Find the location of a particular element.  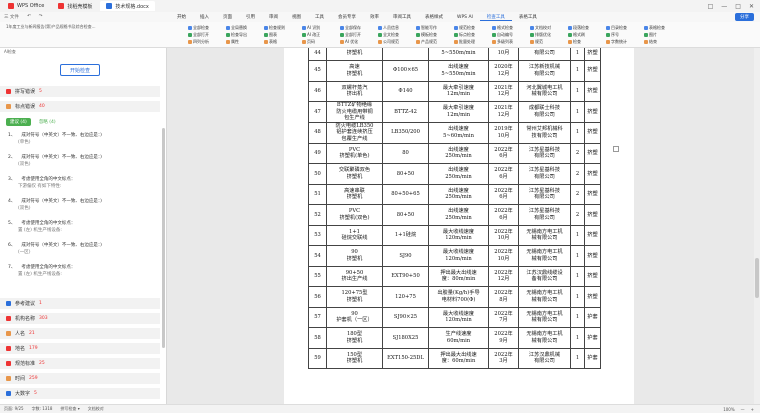

ribbon-item: 表格检查 is located at coordinates (654, 27).